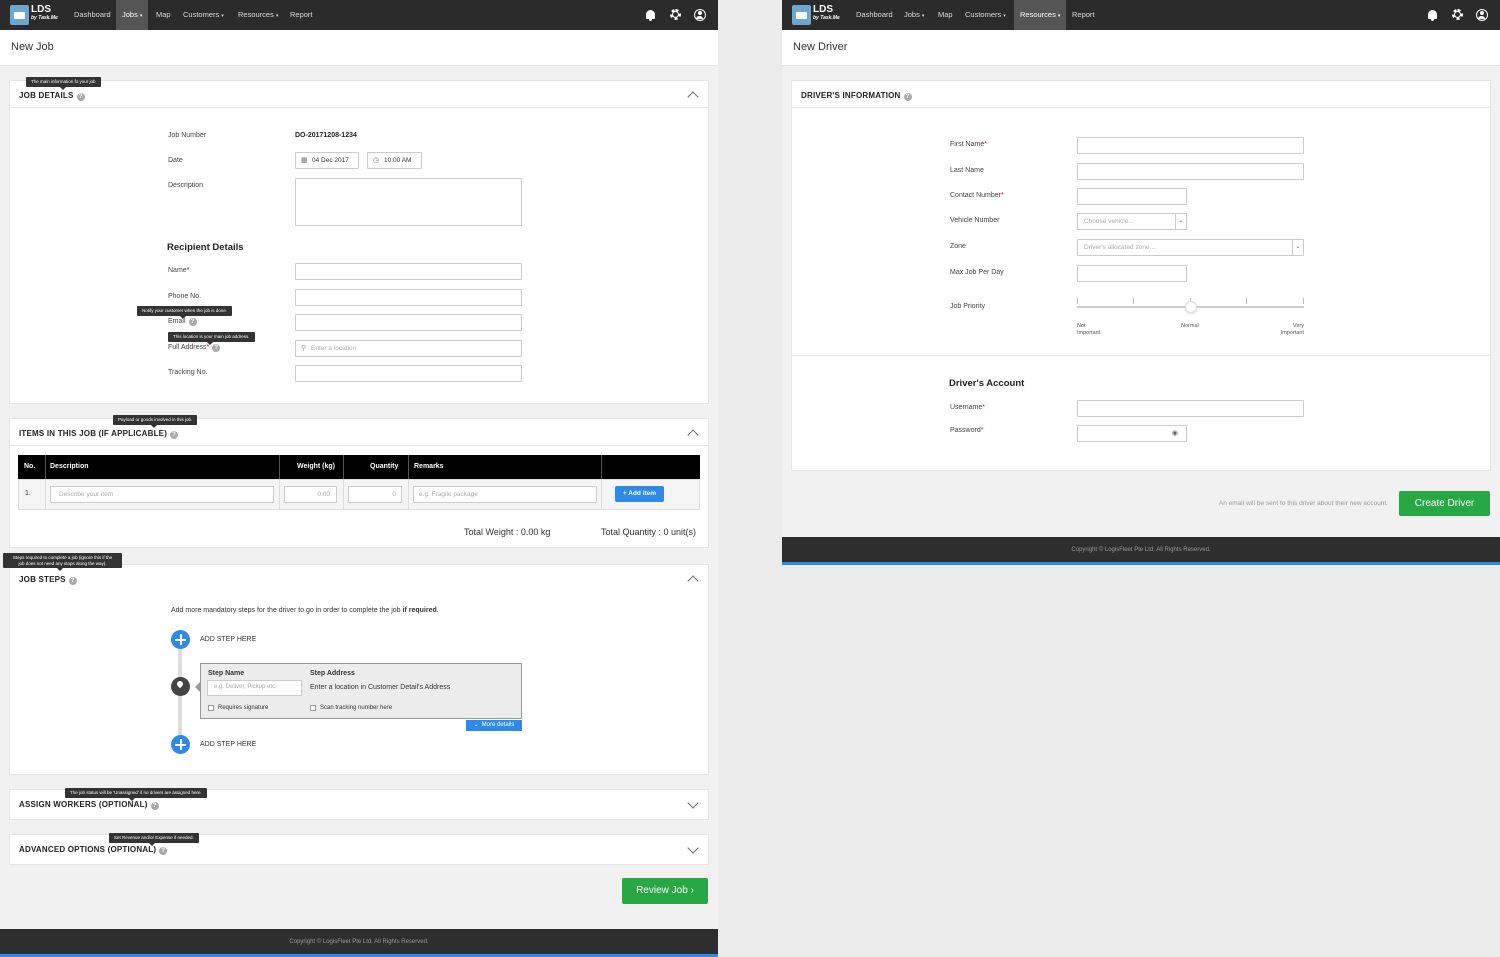  What do you see at coordinates (32, 47) in the screenshot?
I see `page-title: New Job` at bounding box center [32, 47].